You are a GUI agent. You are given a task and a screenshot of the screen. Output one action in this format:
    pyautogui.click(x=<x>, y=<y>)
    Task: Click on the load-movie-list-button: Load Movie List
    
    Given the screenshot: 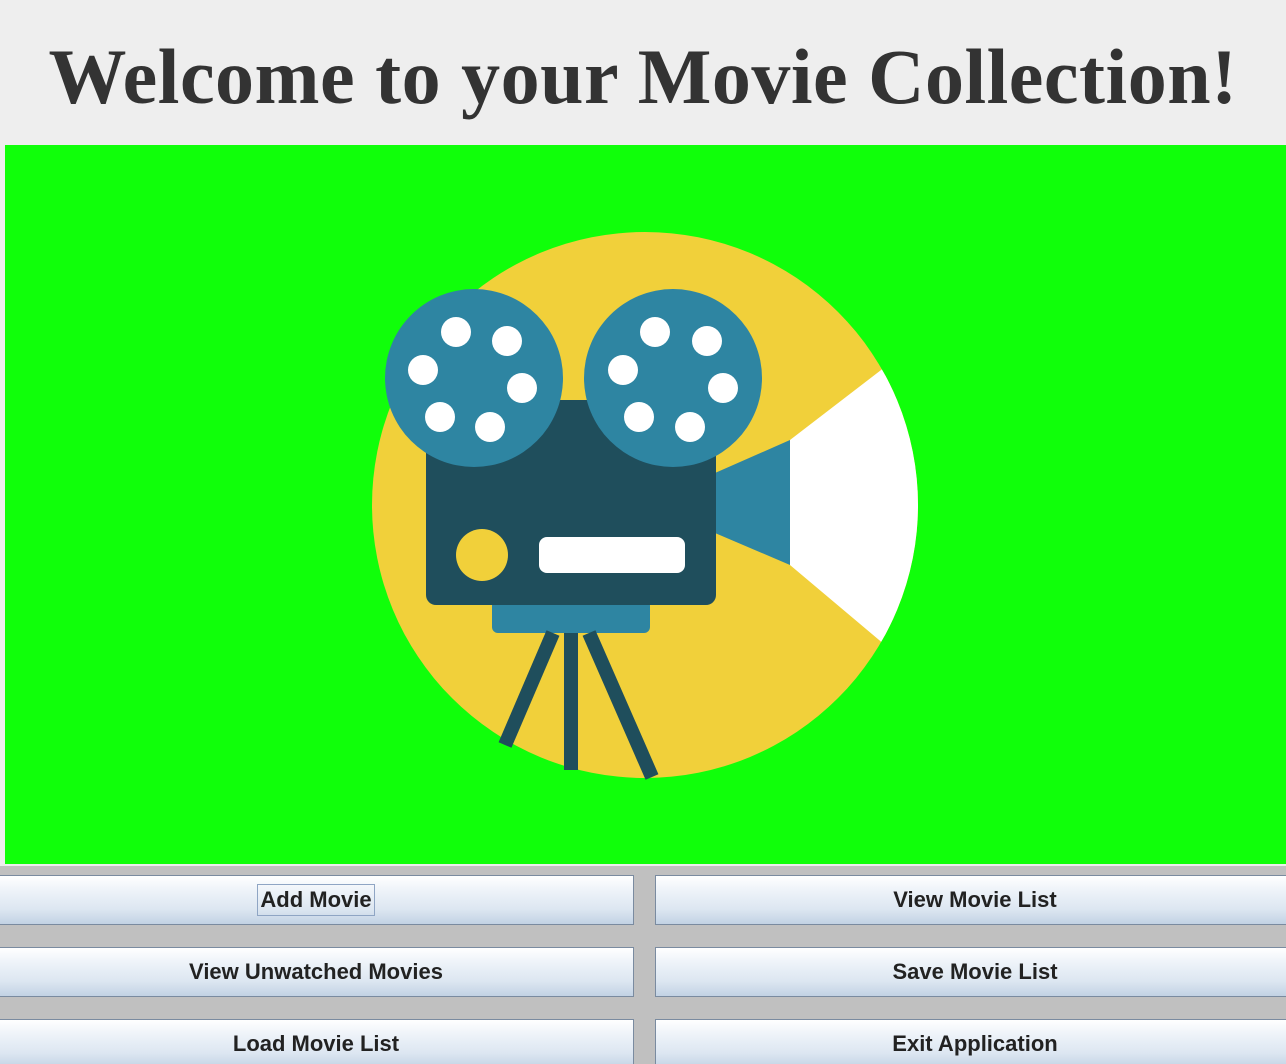 What is the action you would take?
    pyautogui.click(x=317, y=1041)
    